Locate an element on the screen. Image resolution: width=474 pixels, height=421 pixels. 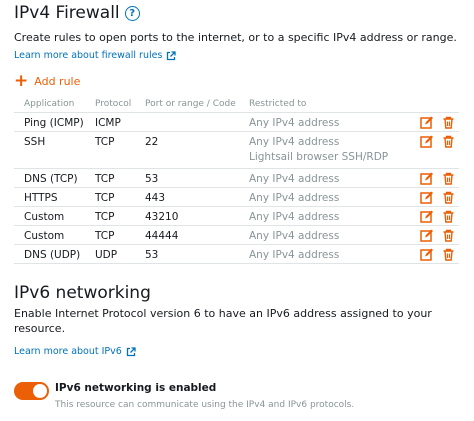
column-header-restricted: Restricted to is located at coordinates (278, 103).